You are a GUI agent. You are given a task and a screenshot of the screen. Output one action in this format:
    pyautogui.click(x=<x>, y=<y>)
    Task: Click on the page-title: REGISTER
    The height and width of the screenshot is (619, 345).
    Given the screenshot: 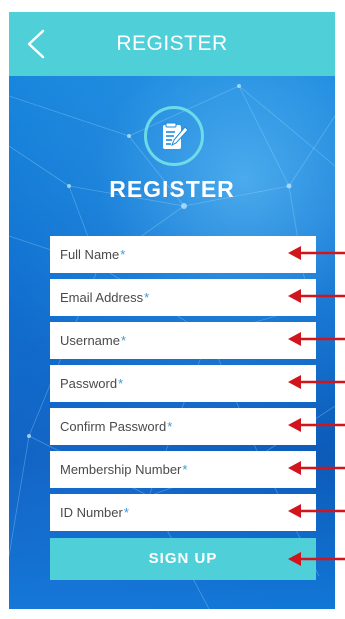 What is the action you would take?
    pyautogui.click(x=172, y=189)
    